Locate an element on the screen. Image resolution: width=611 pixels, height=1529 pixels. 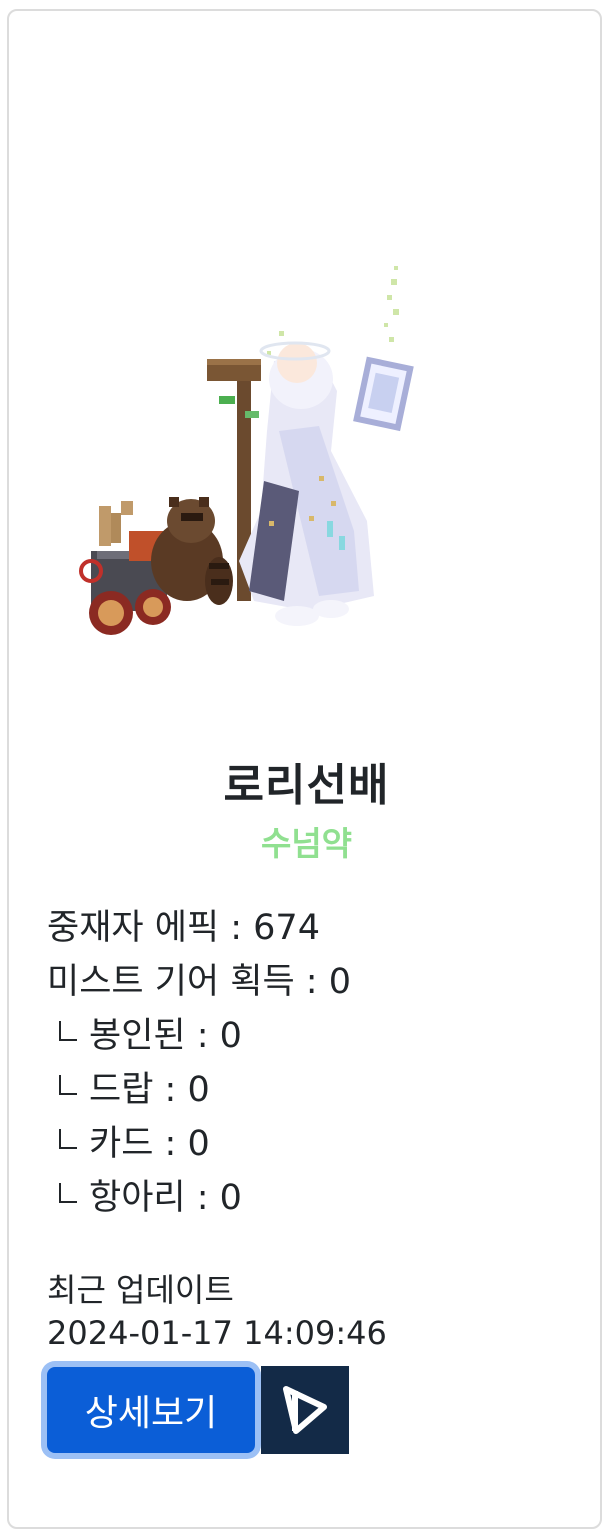
stat-sub-label: 드랍 : 0 is located at coordinates (149, 1090).